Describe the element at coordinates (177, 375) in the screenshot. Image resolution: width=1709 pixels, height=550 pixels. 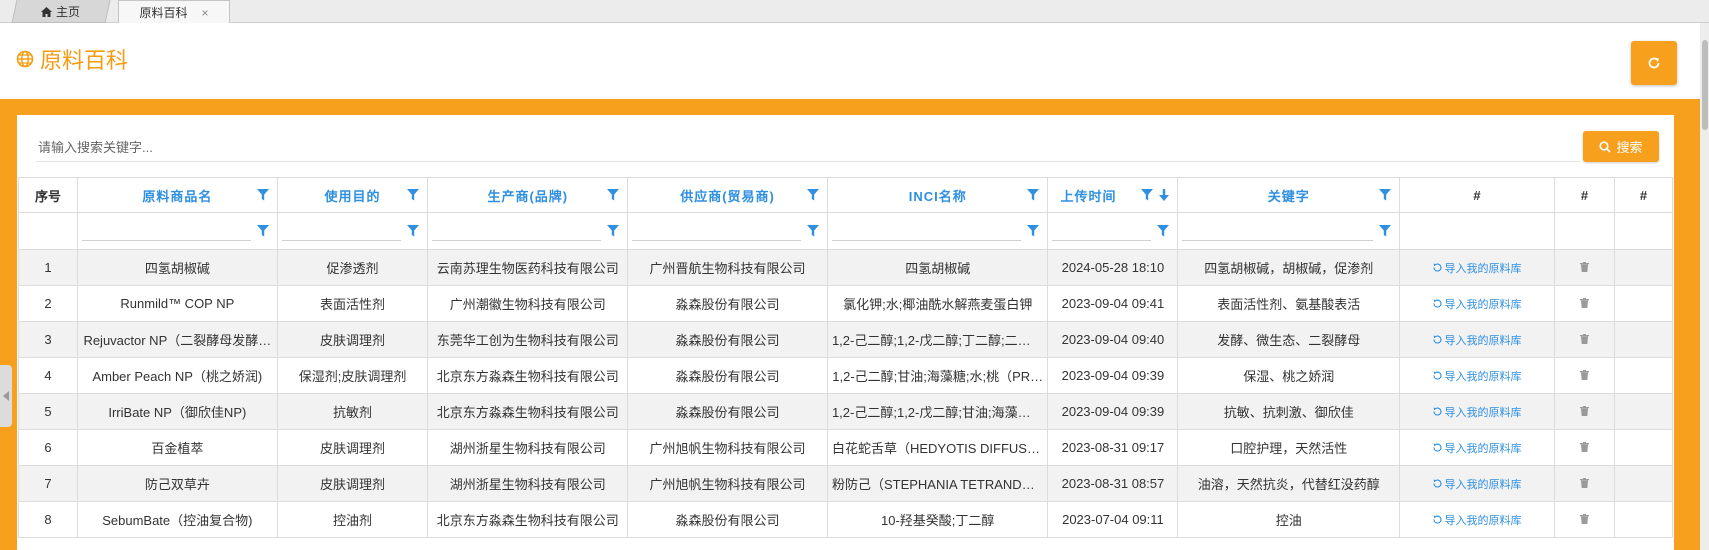
I see `cell-name-link: Amber Peach NP（桃之娇润)` at that location.